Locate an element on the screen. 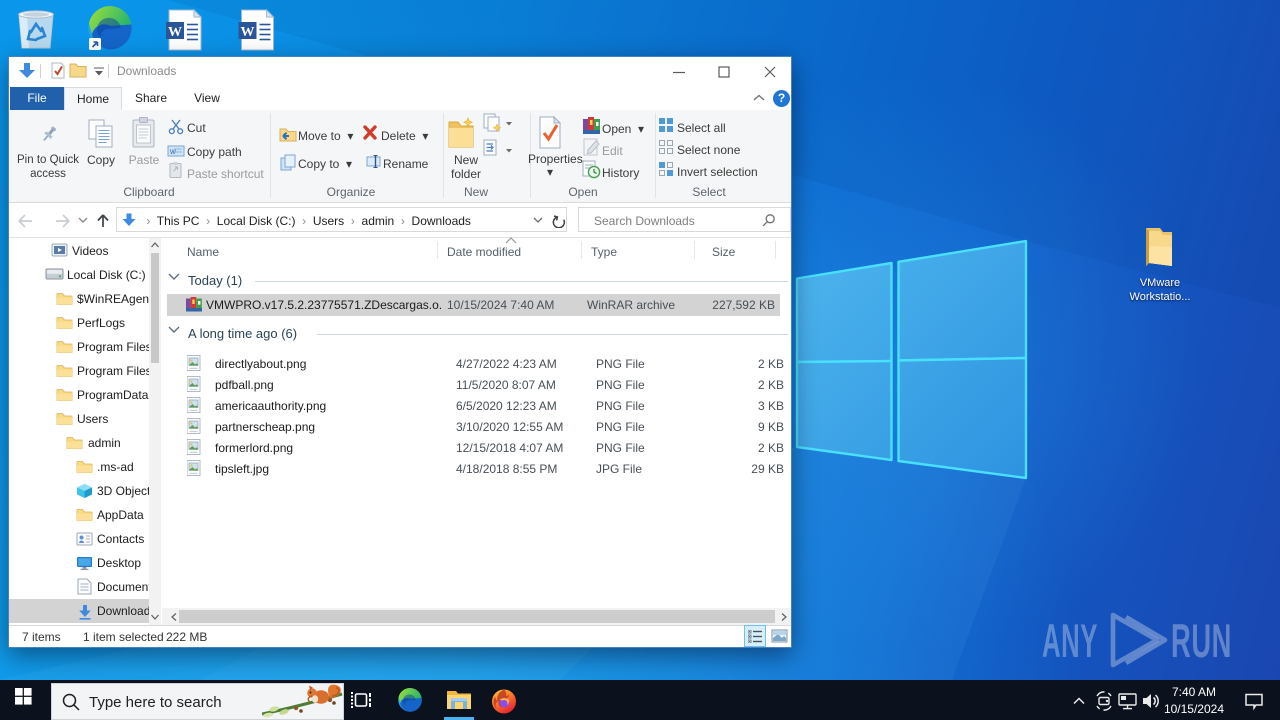  svg-text: RUN is located at coordinates (1201, 640).